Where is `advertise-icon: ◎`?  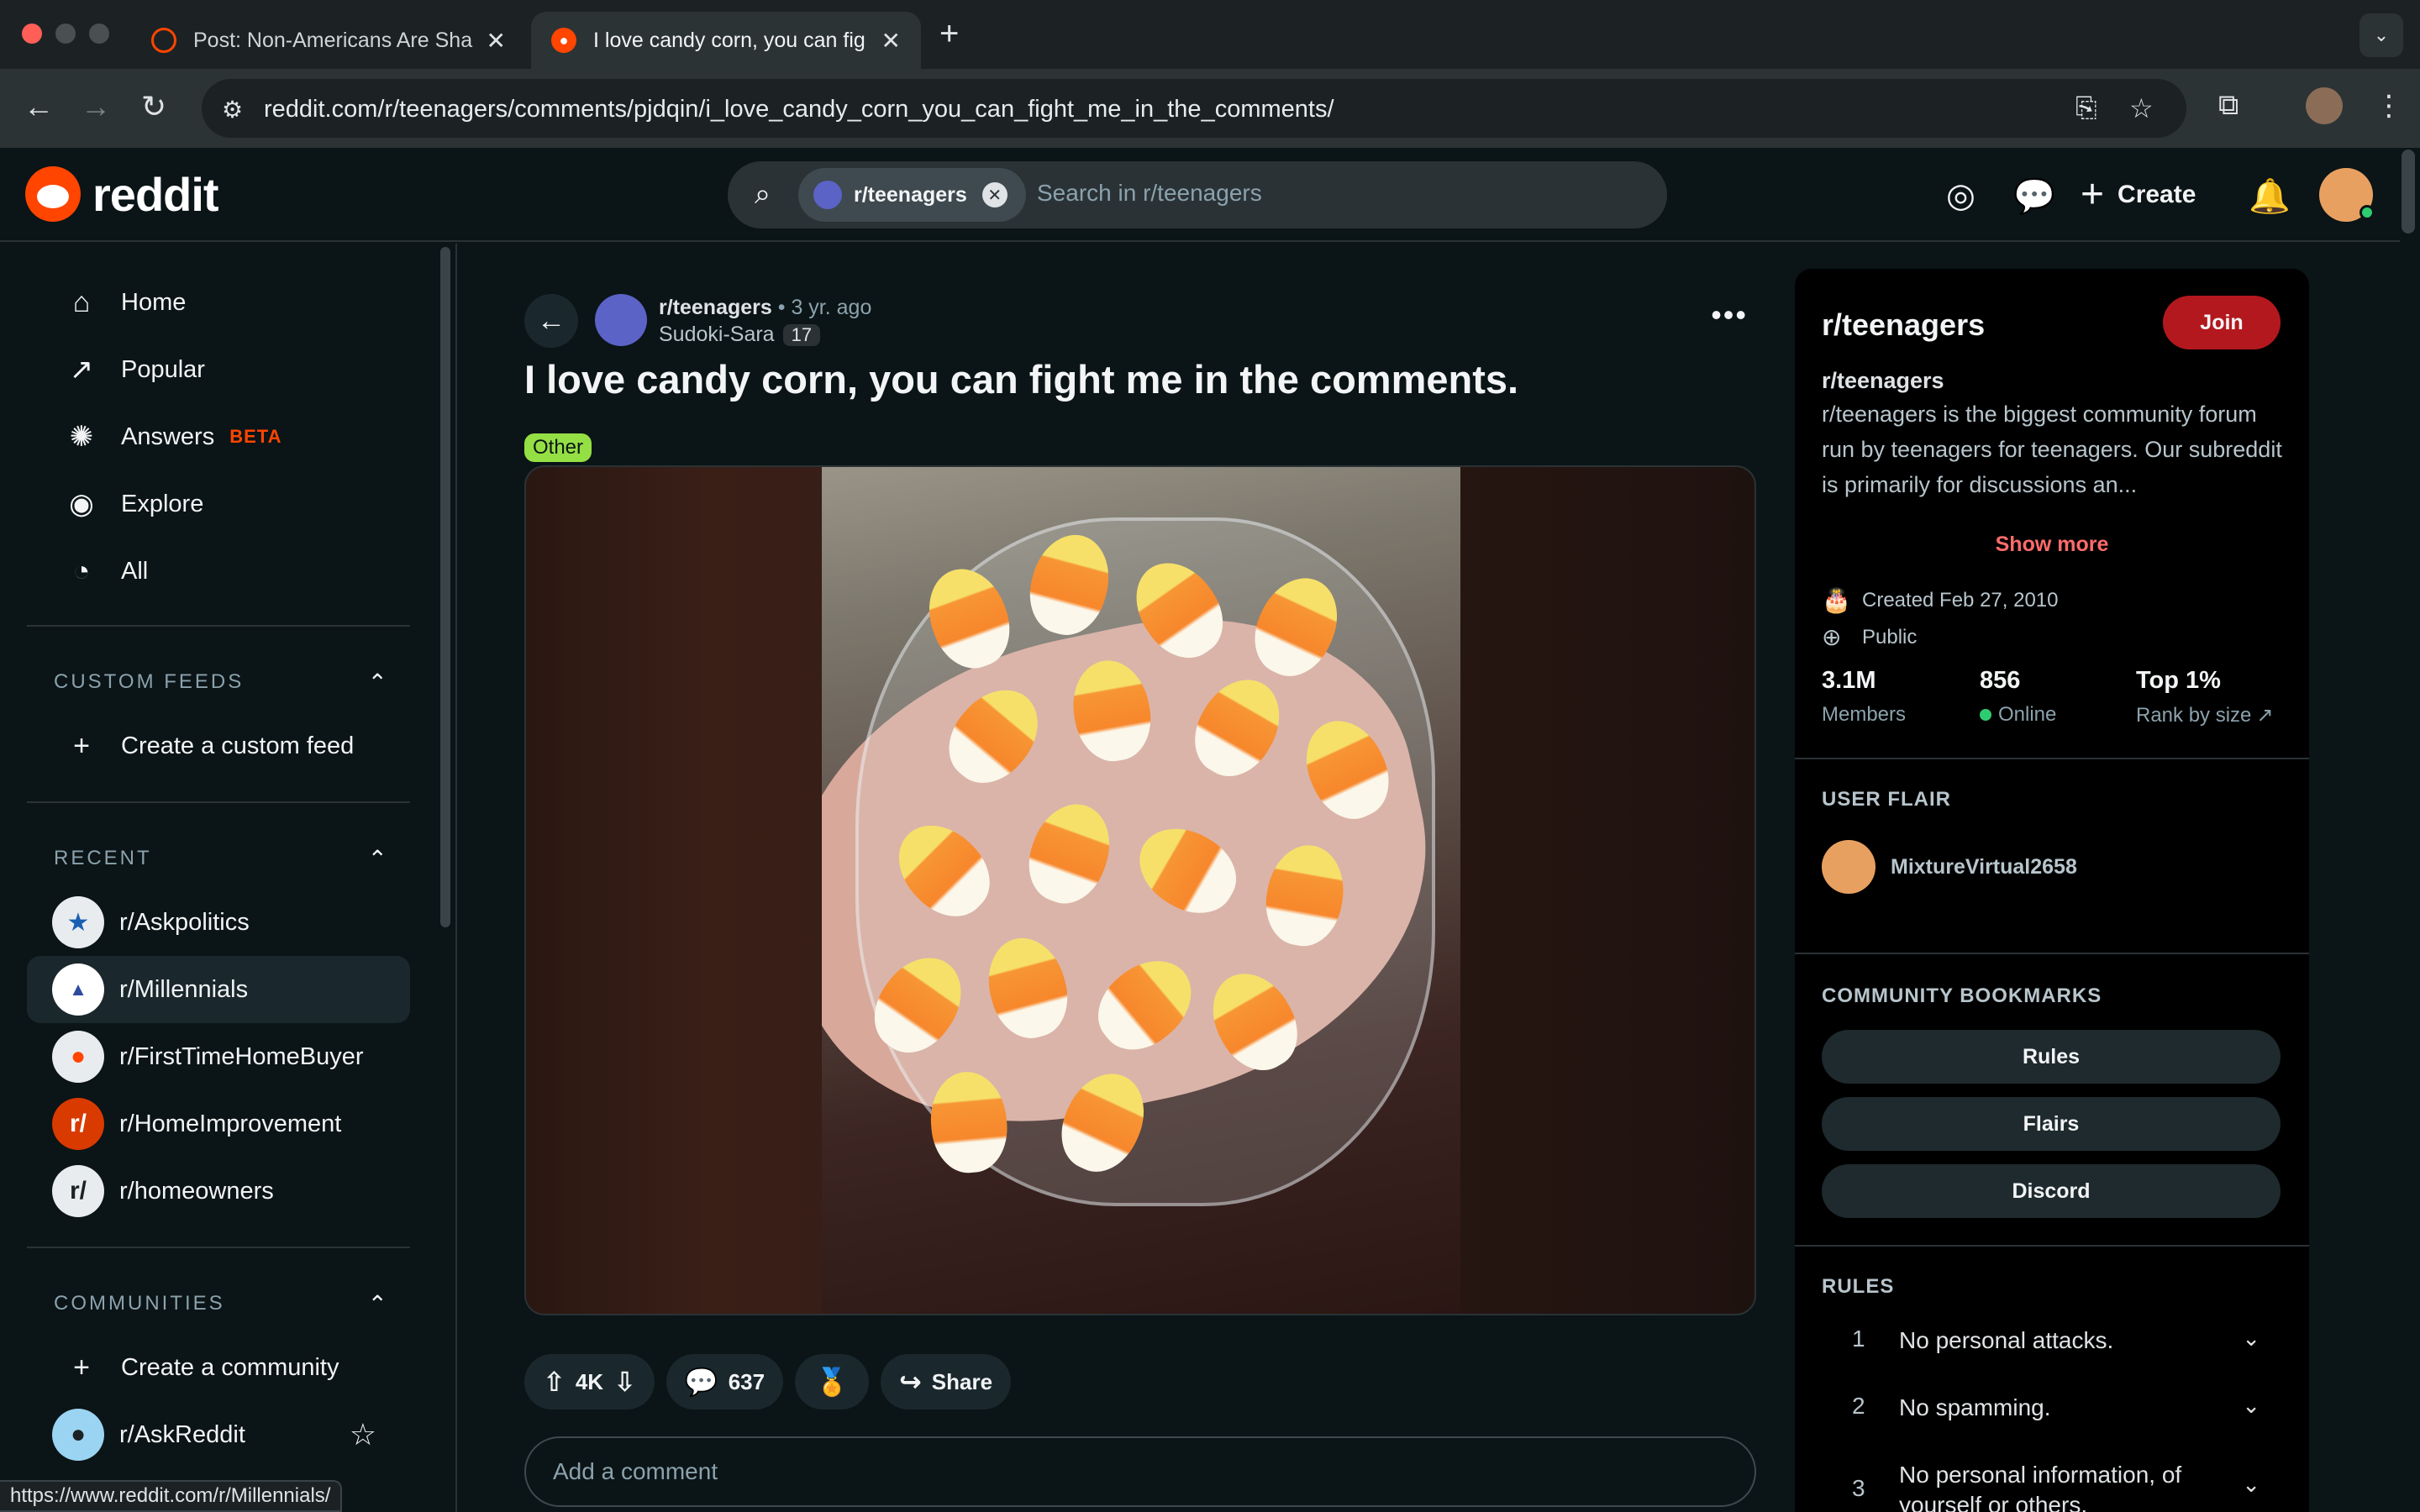 advertise-icon: ◎ is located at coordinates (1961, 195).